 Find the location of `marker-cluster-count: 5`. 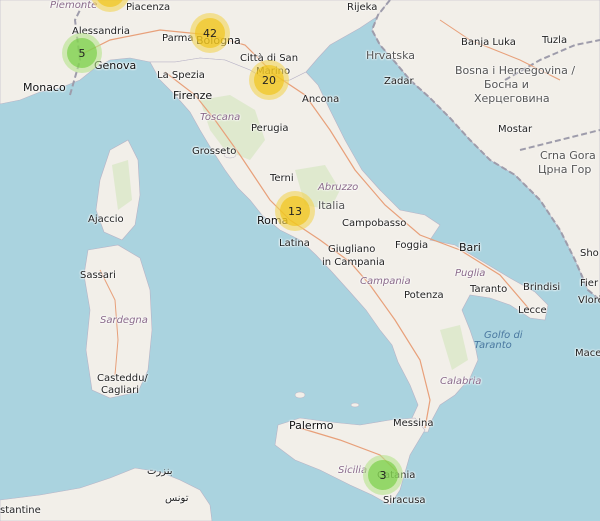

marker-cluster-count: 5 is located at coordinates (82, 53).